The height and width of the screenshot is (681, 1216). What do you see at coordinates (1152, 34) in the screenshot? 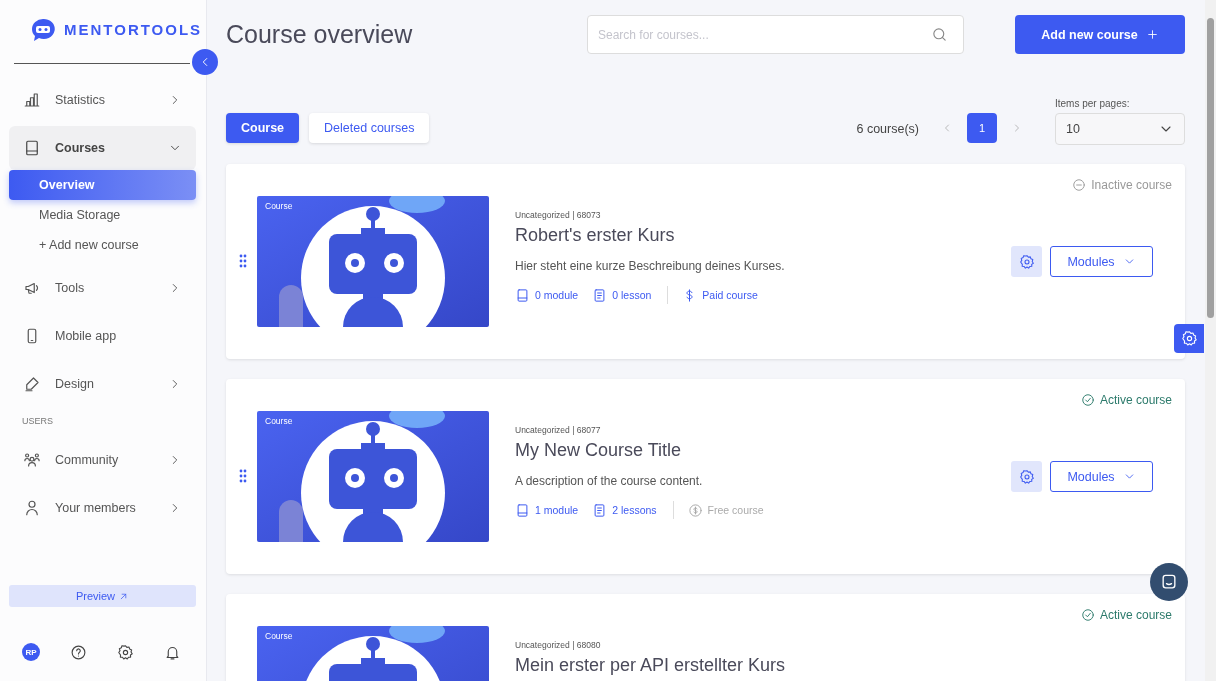
I see `plus-icon` at bounding box center [1152, 34].